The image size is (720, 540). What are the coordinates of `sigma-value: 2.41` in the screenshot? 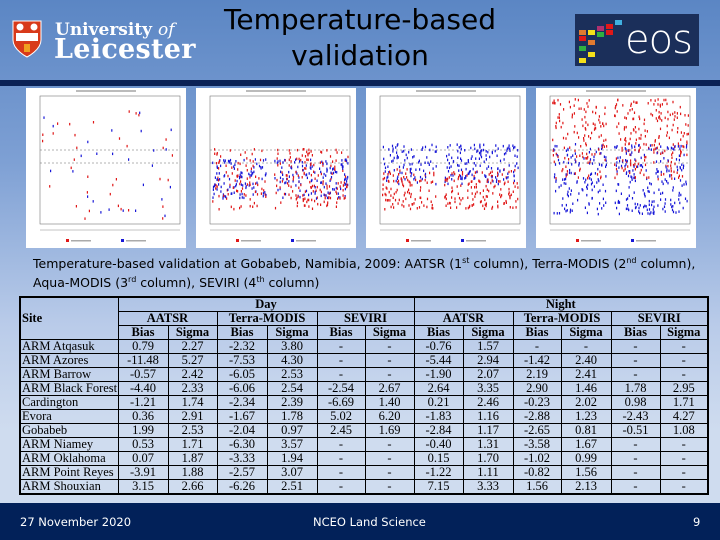 It's located at (586, 374).